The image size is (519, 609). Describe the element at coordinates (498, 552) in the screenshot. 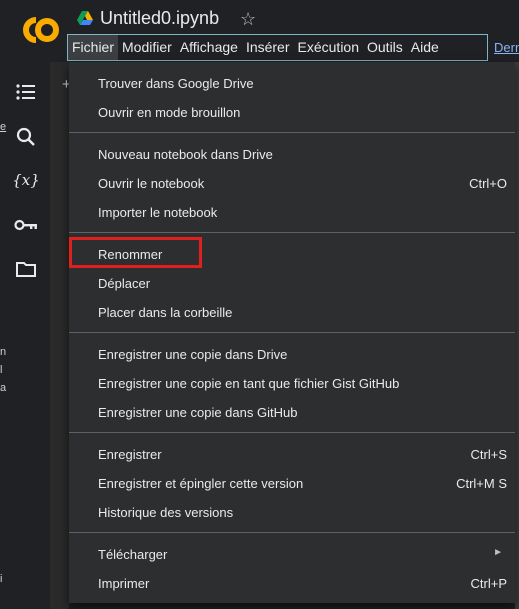

I see `submenu-arrow-icon: ►` at that location.